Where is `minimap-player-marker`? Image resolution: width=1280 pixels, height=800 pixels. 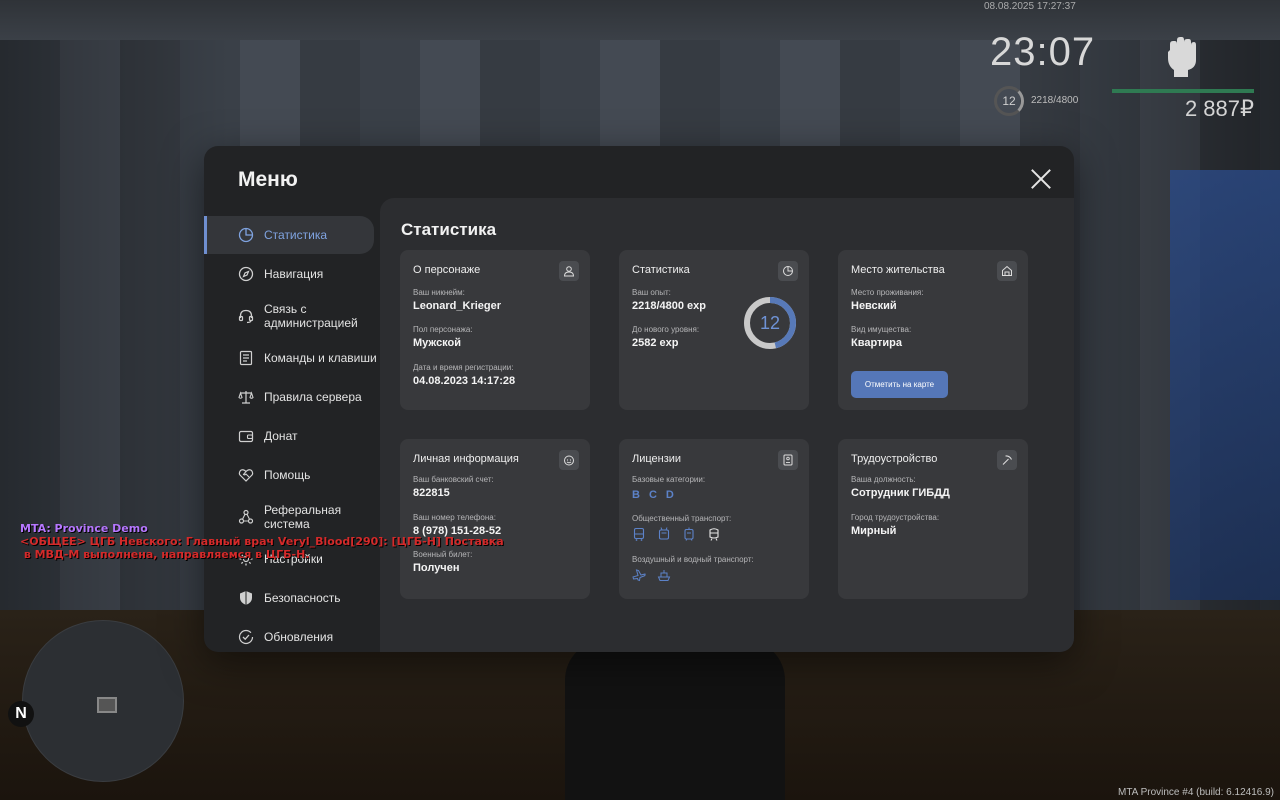 minimap-player-marker is located at coordinates (107, 705).